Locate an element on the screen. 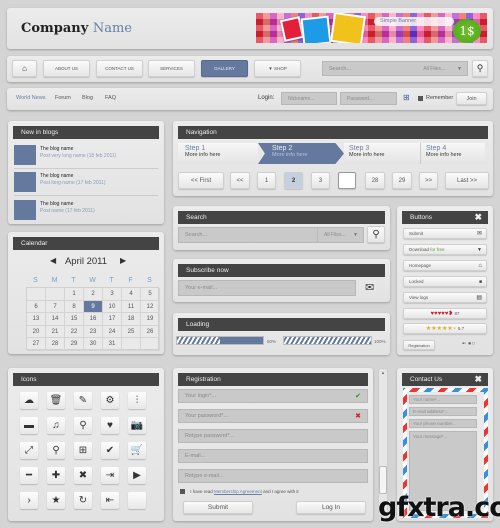 The width and height of the screenshot is (500, 528). scrollbar-thumb is located at coordinates (383, 480).